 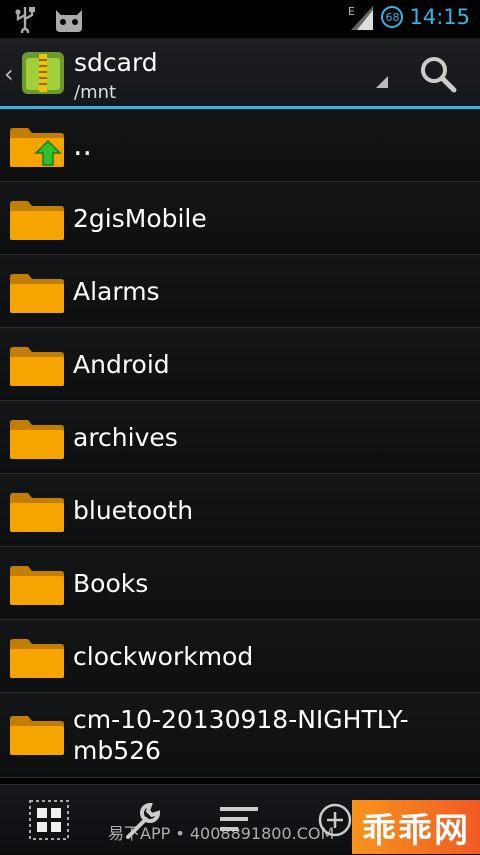 What do you see at coordinates (116, 62) in the screenshot?
I see `current-folder-title: sdcard` at bounding box center [116, 62].